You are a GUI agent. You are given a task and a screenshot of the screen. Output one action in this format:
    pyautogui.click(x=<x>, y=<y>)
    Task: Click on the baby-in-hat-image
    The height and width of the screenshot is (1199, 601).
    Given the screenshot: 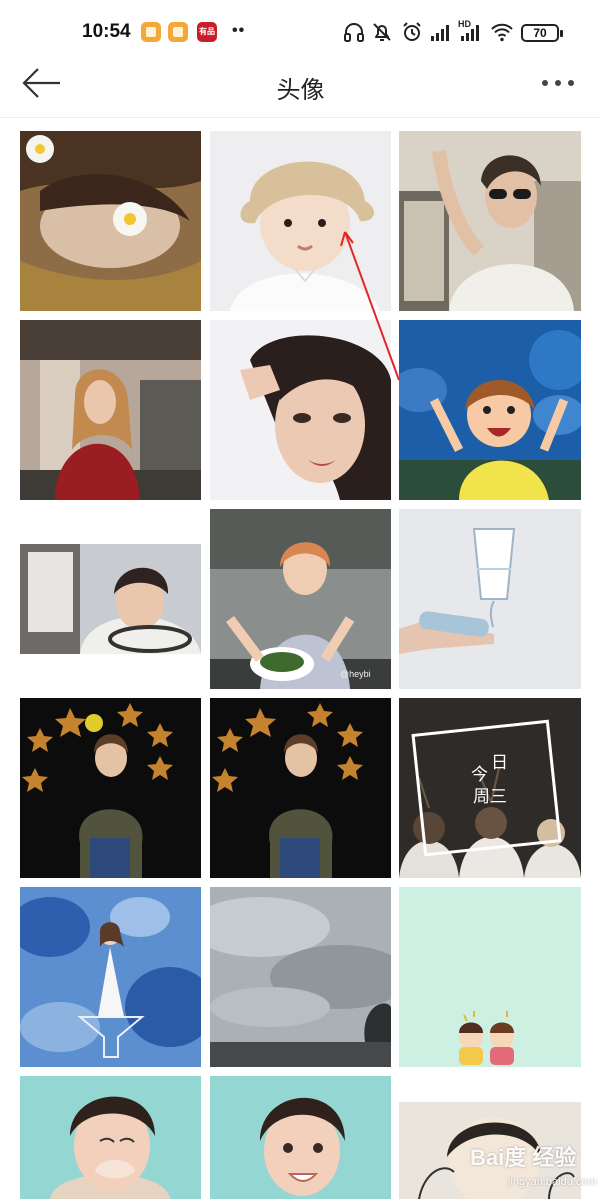 What is the action you would take?
    pyautogui.click(x=300, y=221)
    